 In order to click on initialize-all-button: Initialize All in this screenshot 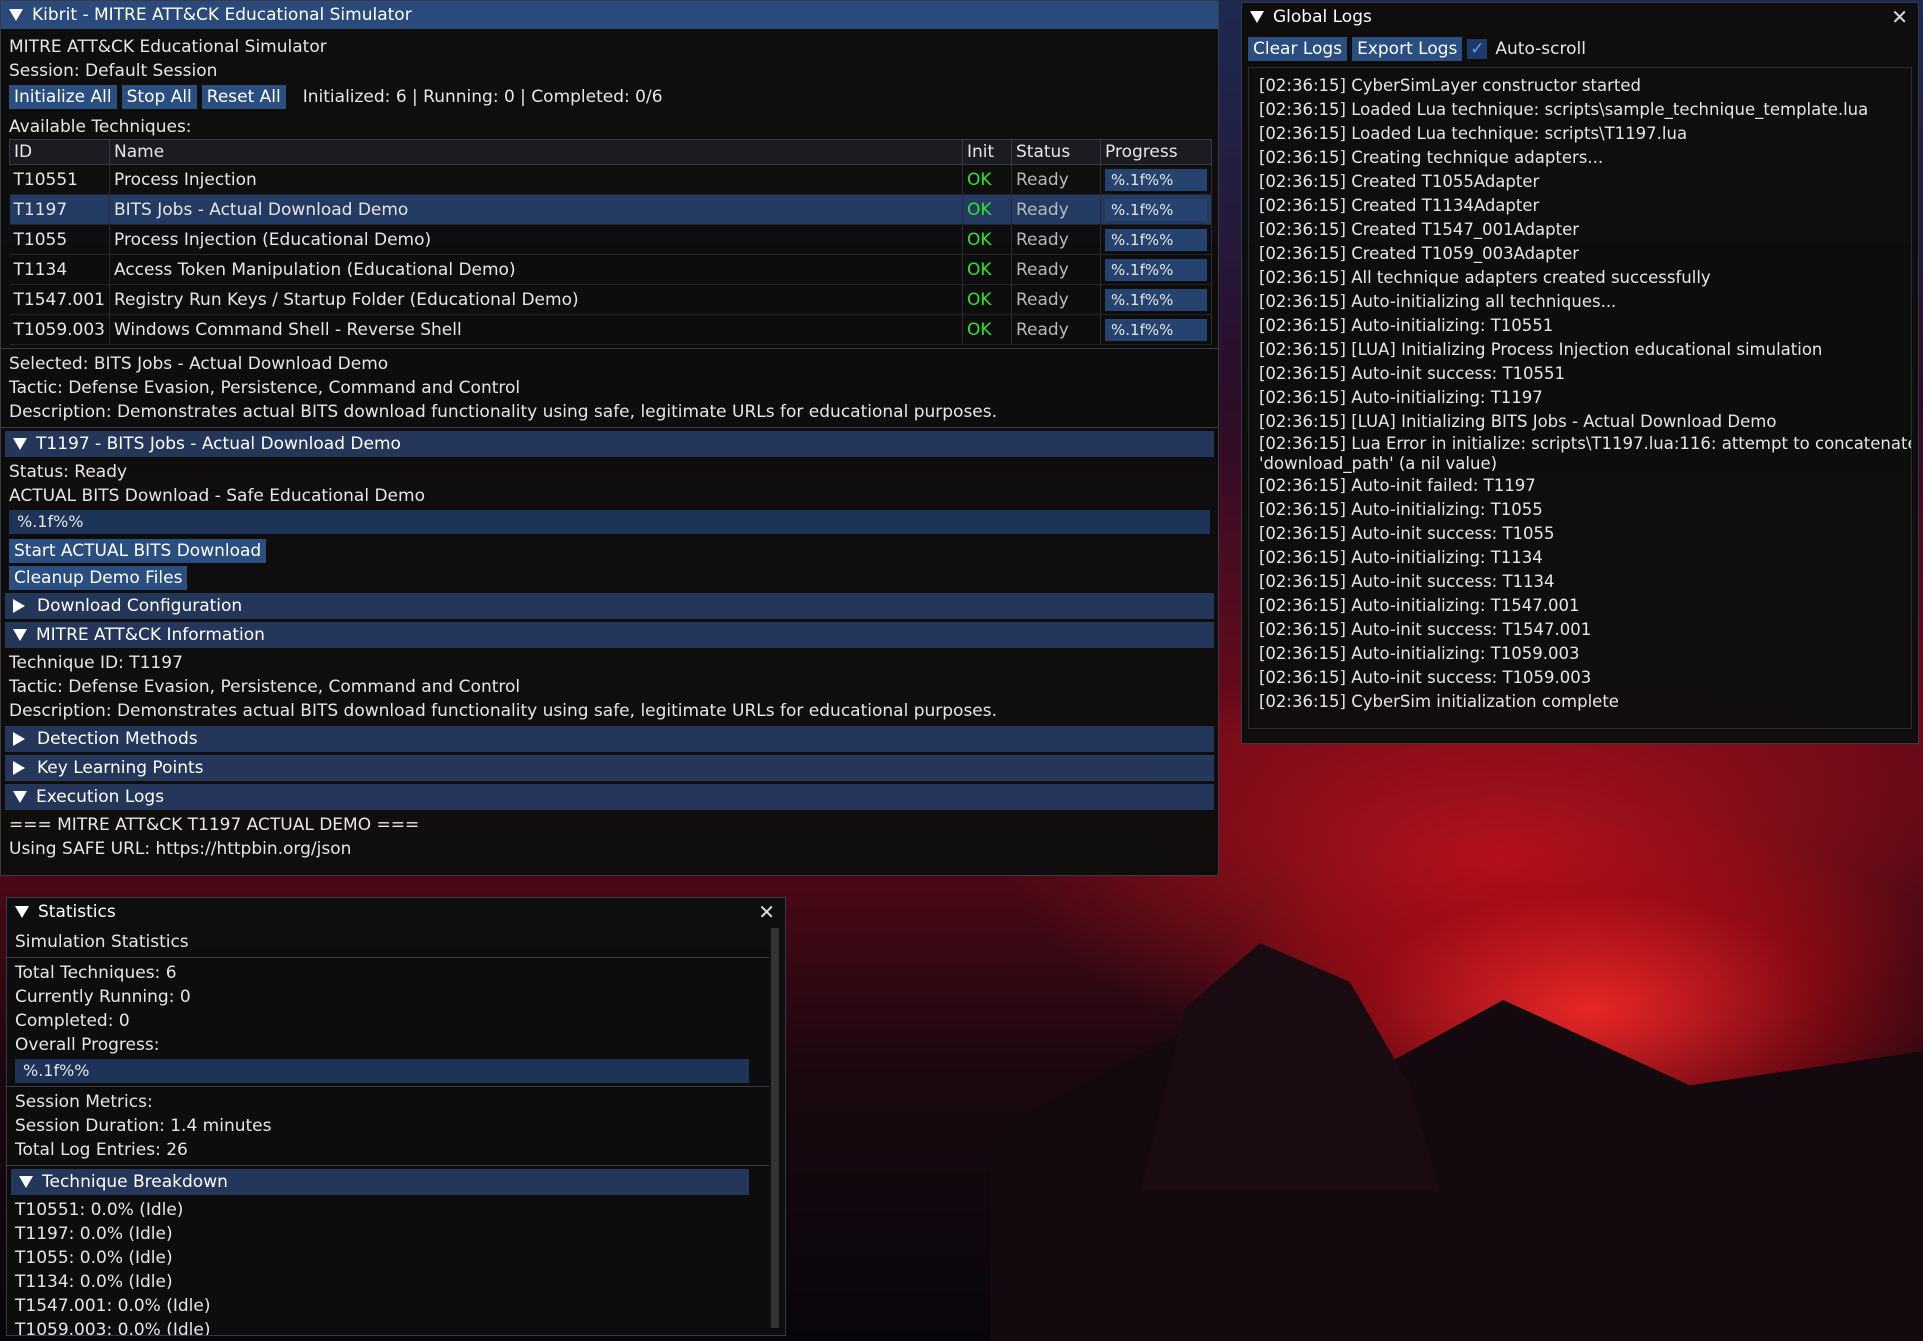, I will do `click(63, 97)`.